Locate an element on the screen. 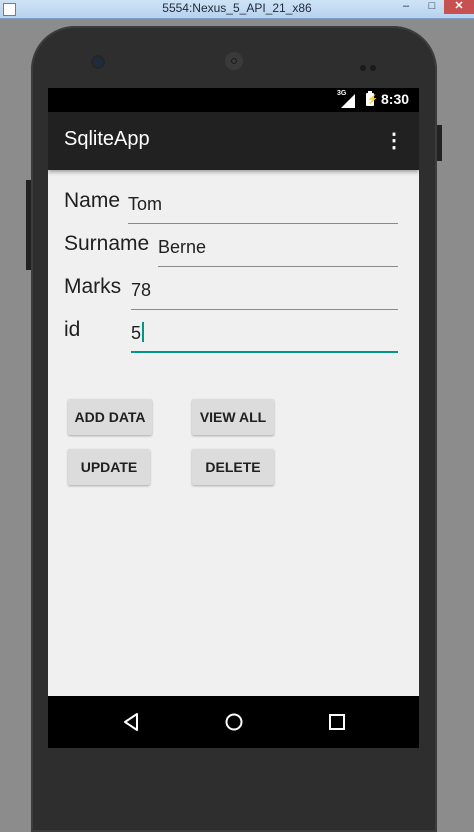 This screenshot has width=474, height=832. name-field: Tom is located at coordinates (263, 206).